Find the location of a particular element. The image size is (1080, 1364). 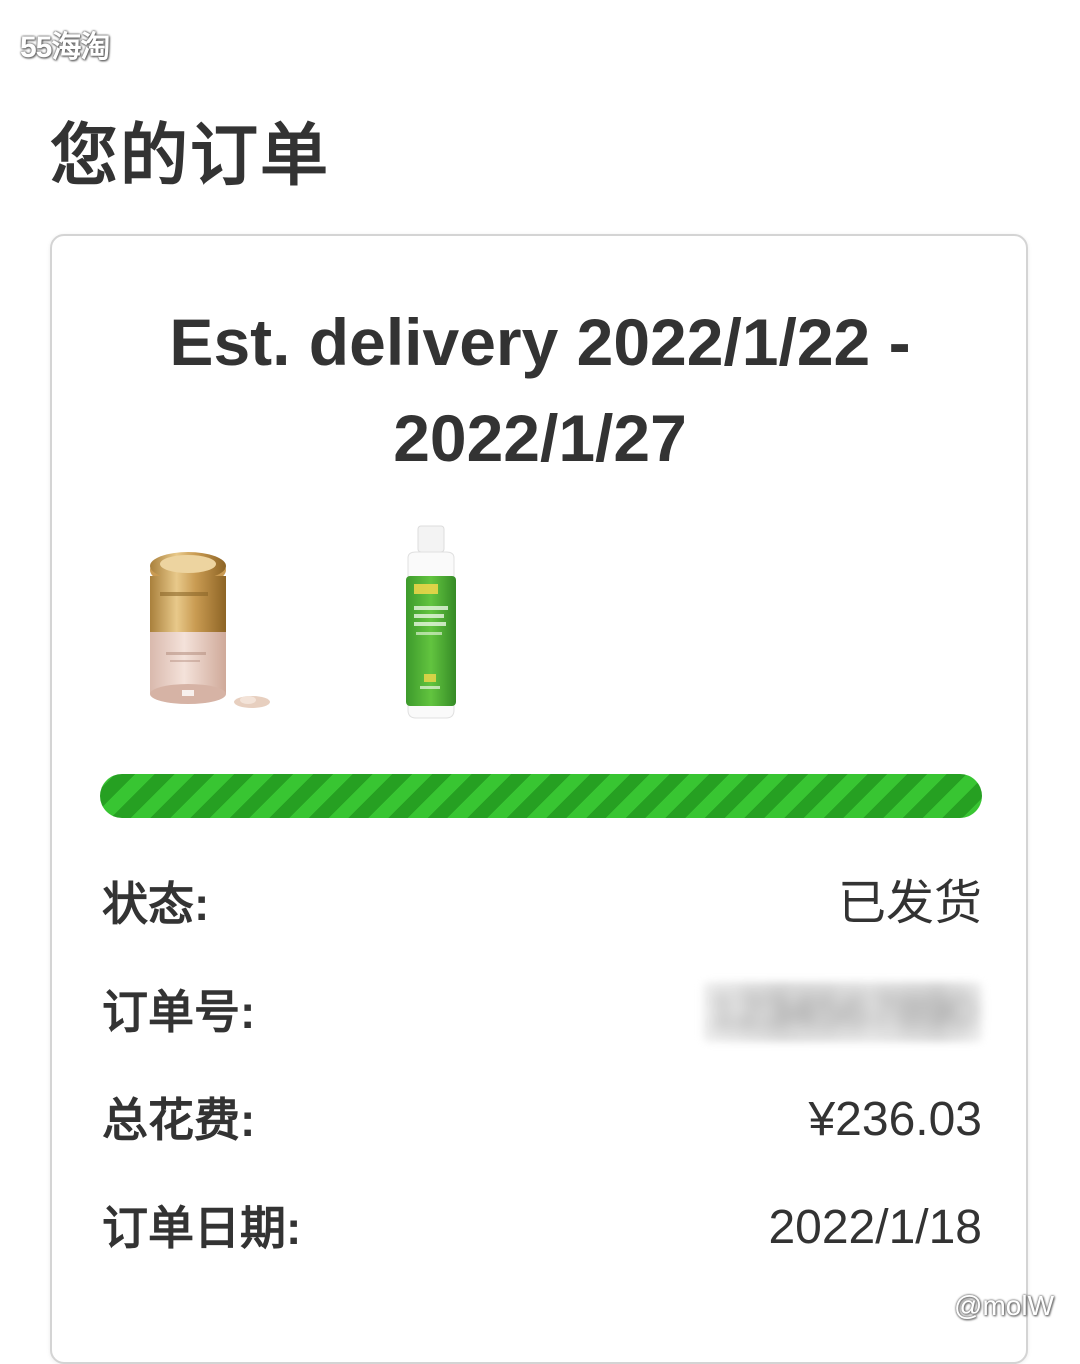

est-delivery-line2: 2022/1/27 is located at coordinates (540, 438).